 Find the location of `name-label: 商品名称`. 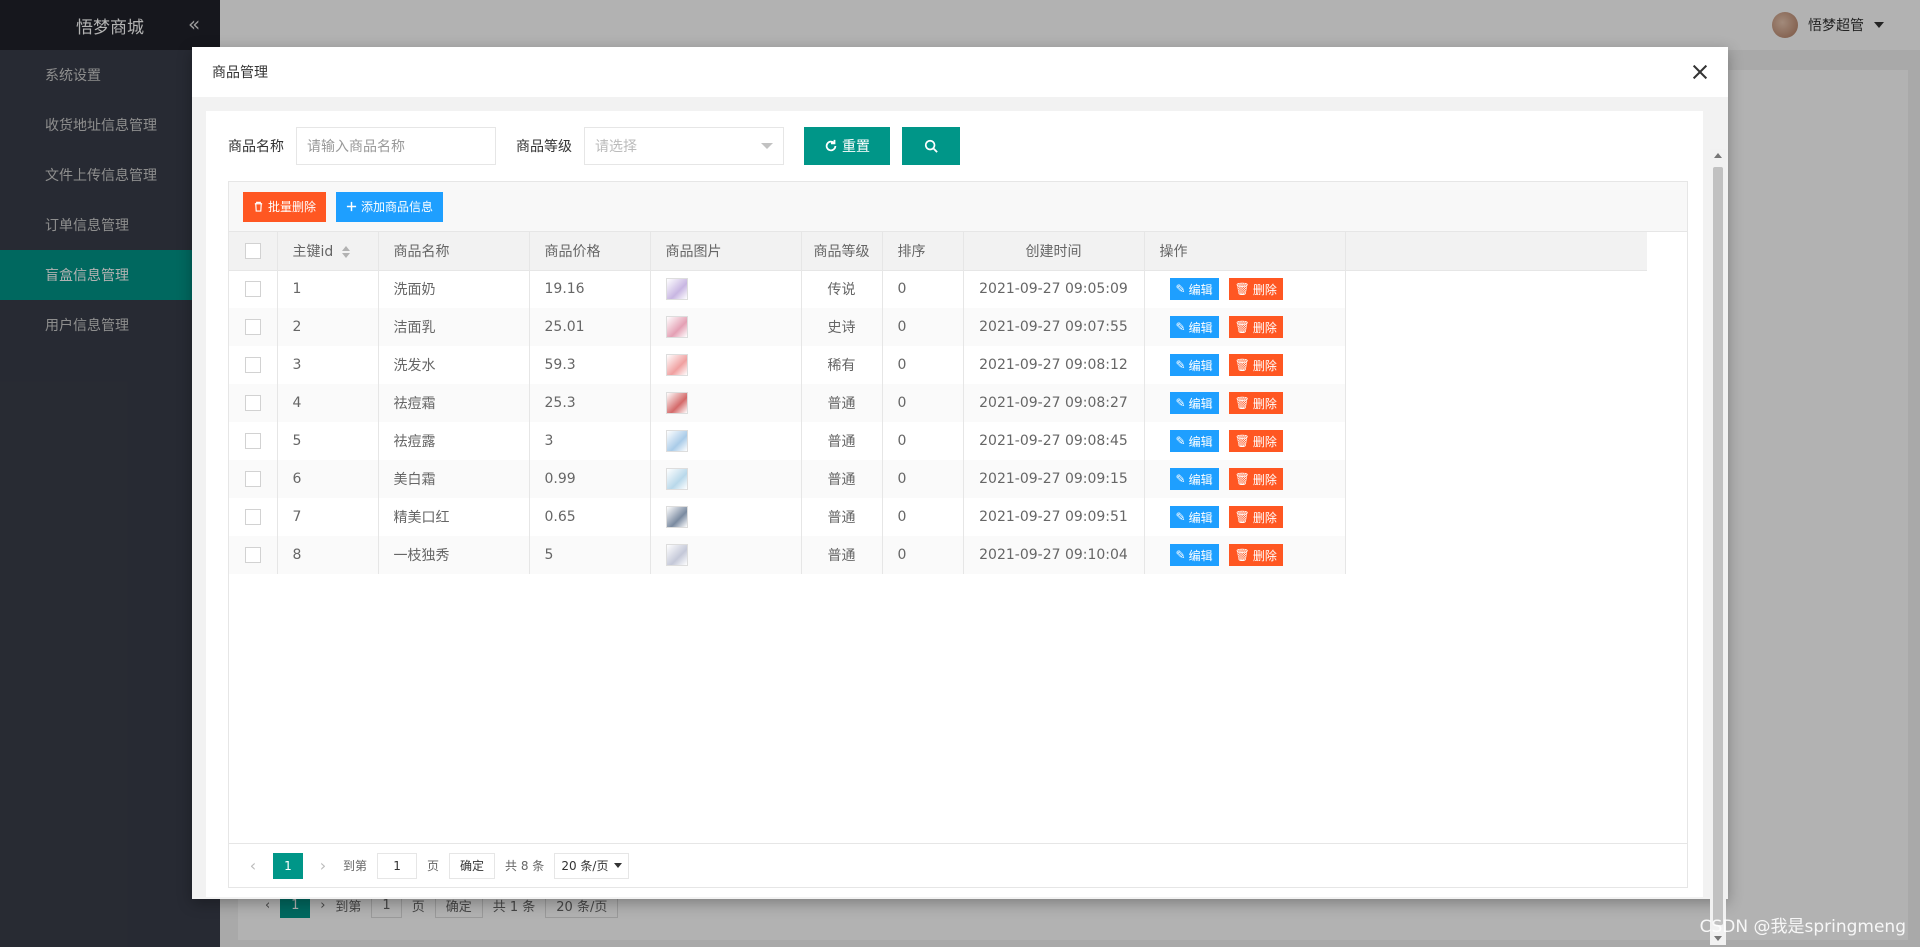

name-label: 商品名称 is located at coordinates (256, 147).